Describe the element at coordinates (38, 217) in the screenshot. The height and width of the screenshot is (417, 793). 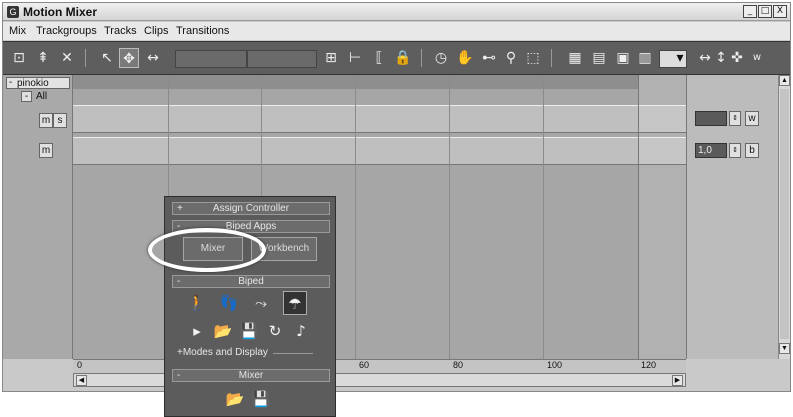
I see `trackgroup-tree: - pinokio - All m s m` at that location.